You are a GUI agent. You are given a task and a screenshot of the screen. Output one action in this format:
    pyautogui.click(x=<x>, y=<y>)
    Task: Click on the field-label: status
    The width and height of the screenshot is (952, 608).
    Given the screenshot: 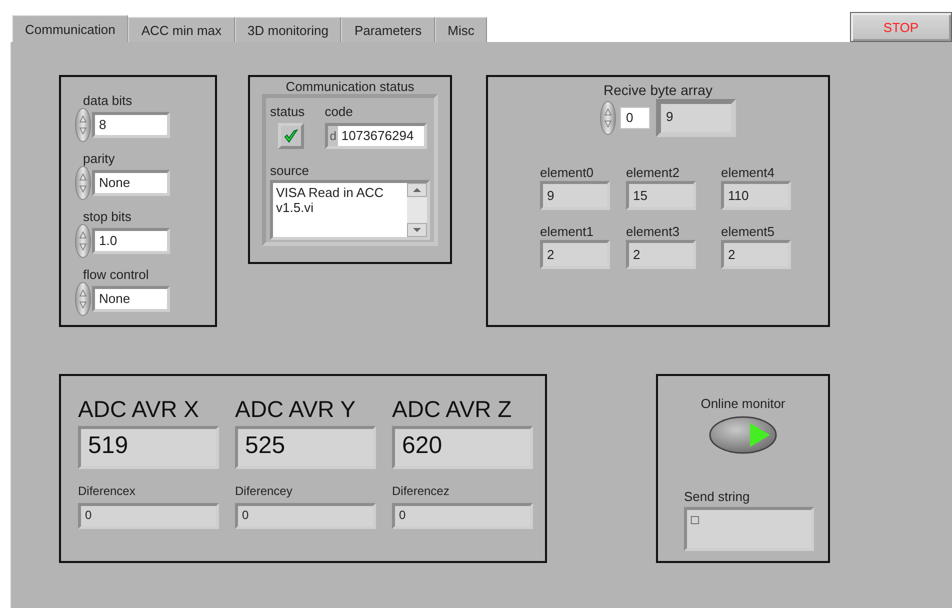 What is the action you would take?
    pyautogui.click(x=287, y=111)
    